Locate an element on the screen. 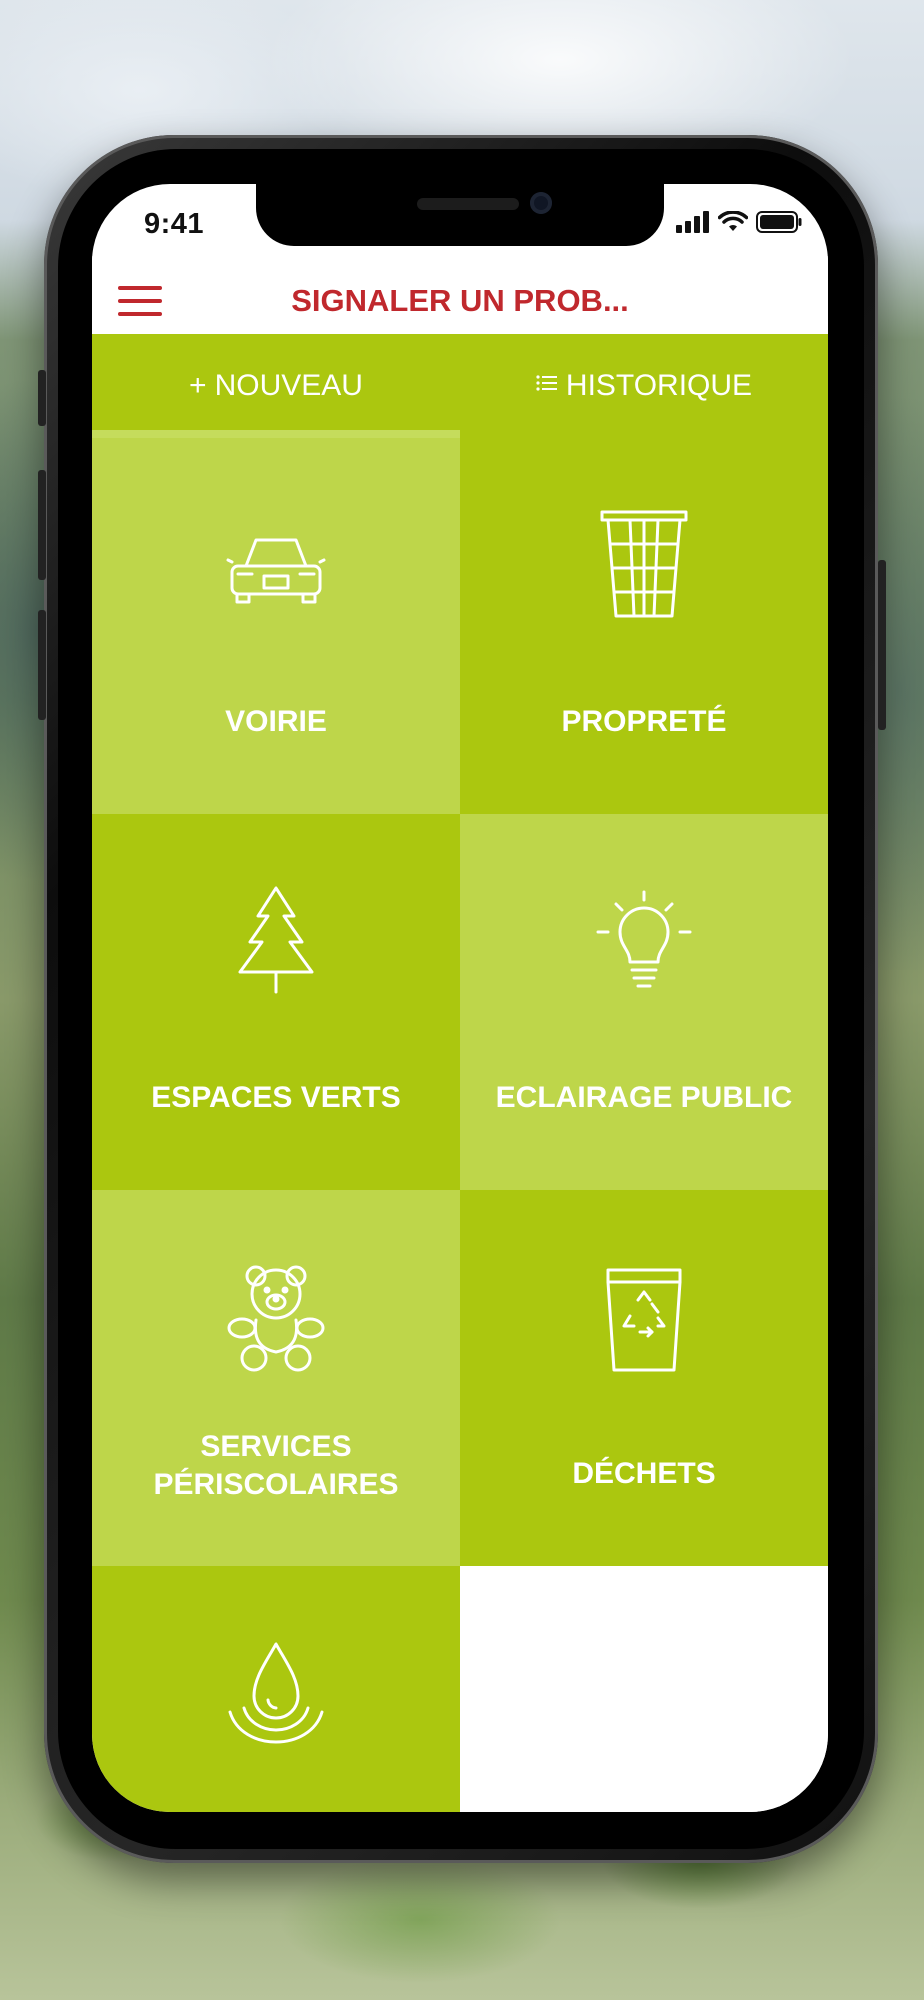  category-services-periscolaires: SERVICES PÉRISCOLAIRES is located at coordinates (276, 1378).